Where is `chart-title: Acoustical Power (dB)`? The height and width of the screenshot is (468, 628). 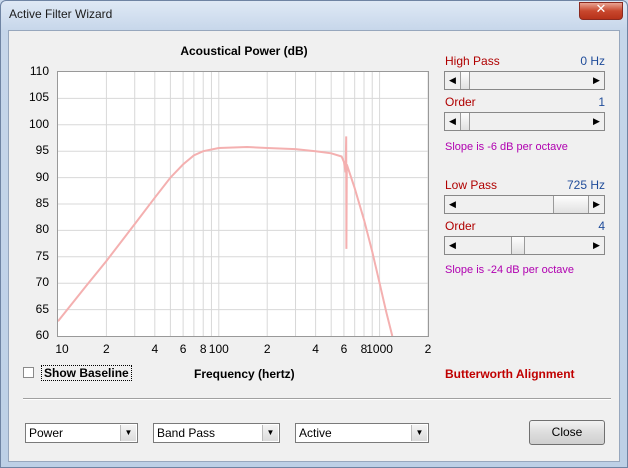 chart-title: Acoustical Power (dB) is located at coordinates (244, 51).